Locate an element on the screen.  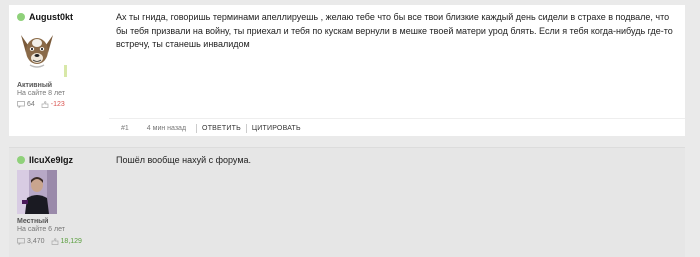
quote-button: ЦИТИРОВАТЬ is located at coordinates (276, 128).